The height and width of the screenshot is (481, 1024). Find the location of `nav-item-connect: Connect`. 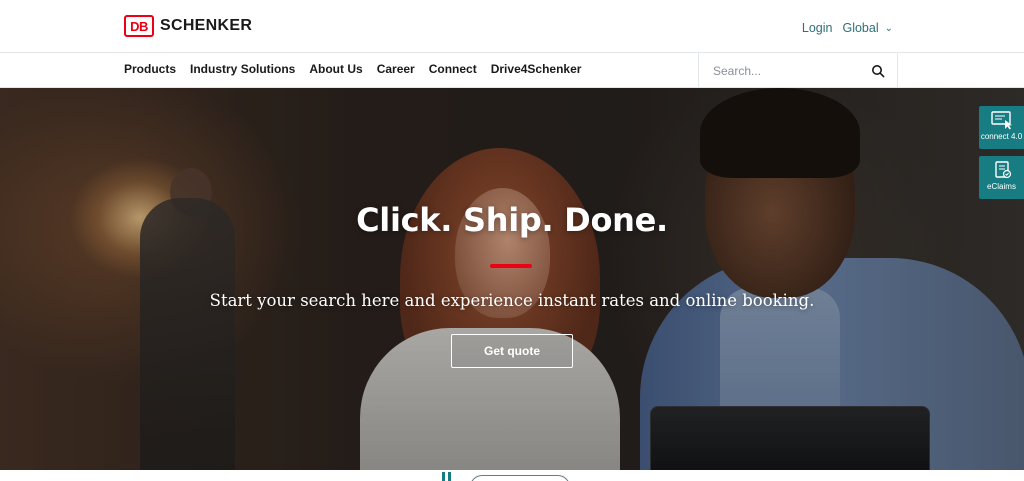

nav-item-connect: Connect is located at coordinates (453, 69).